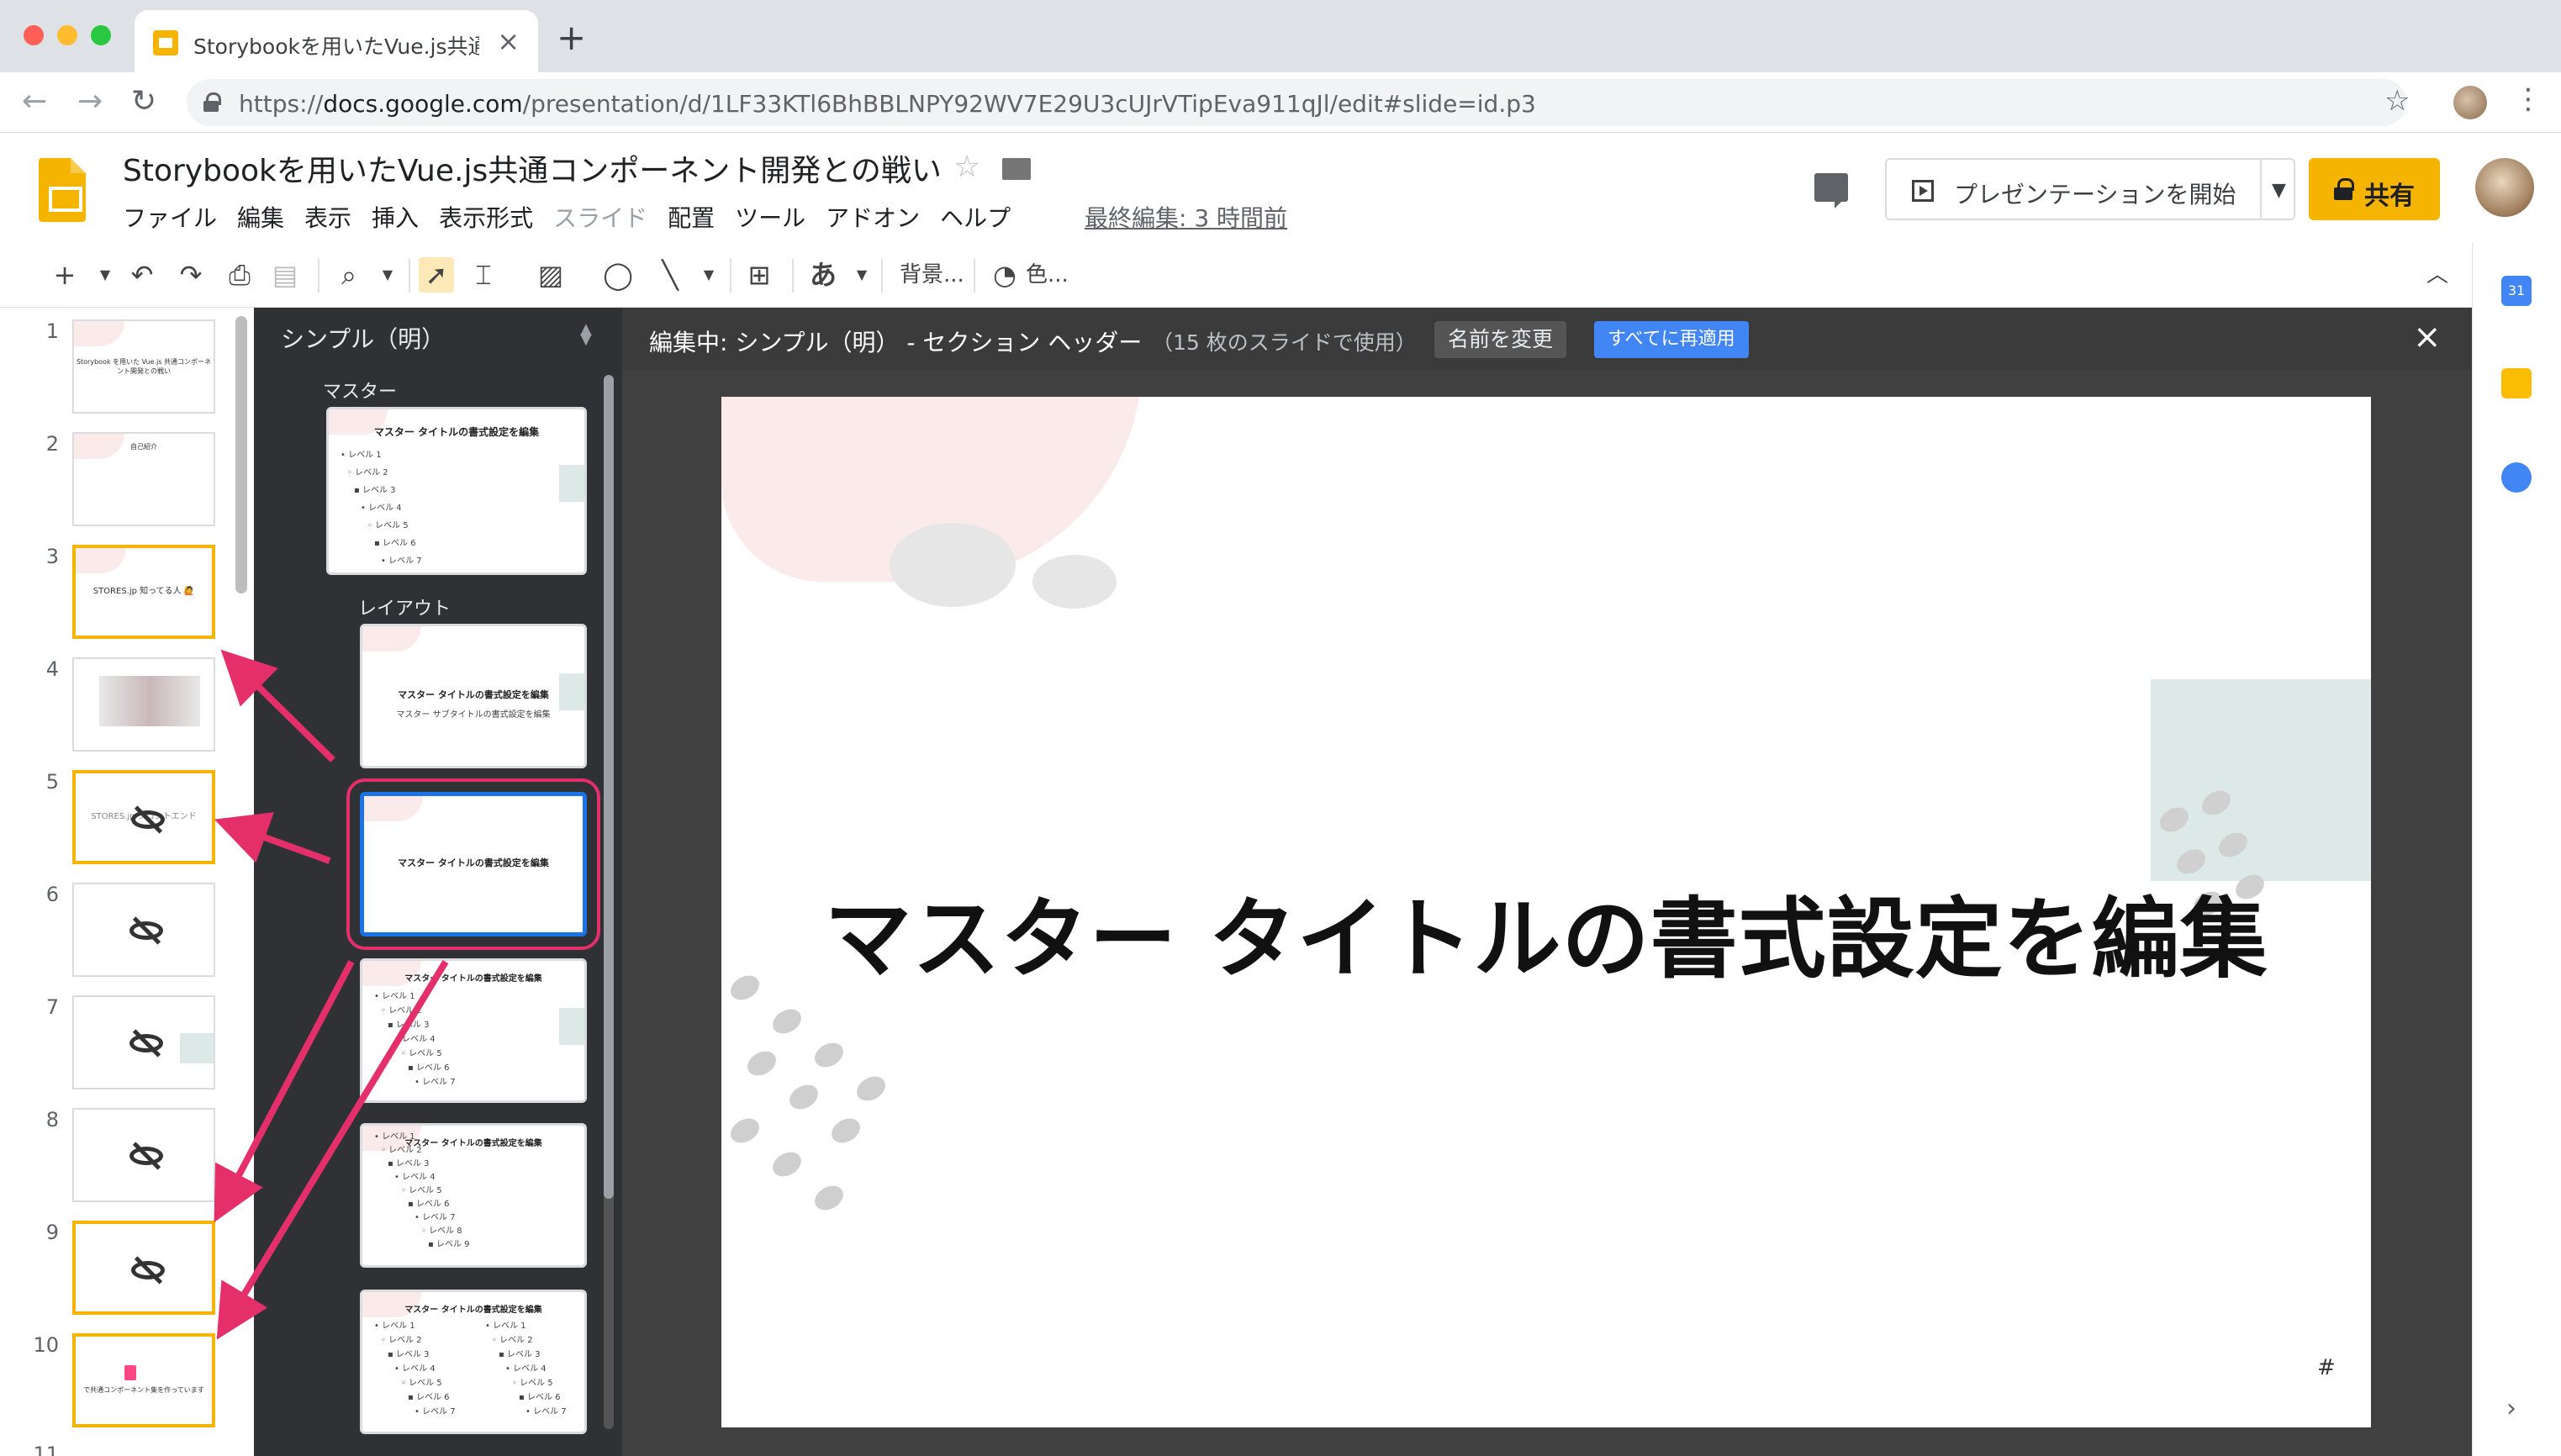  I want to click on browser-tab: Storybookを用いたVue.js共通コンポーネント開発との戦い ×, so click(336, 41).